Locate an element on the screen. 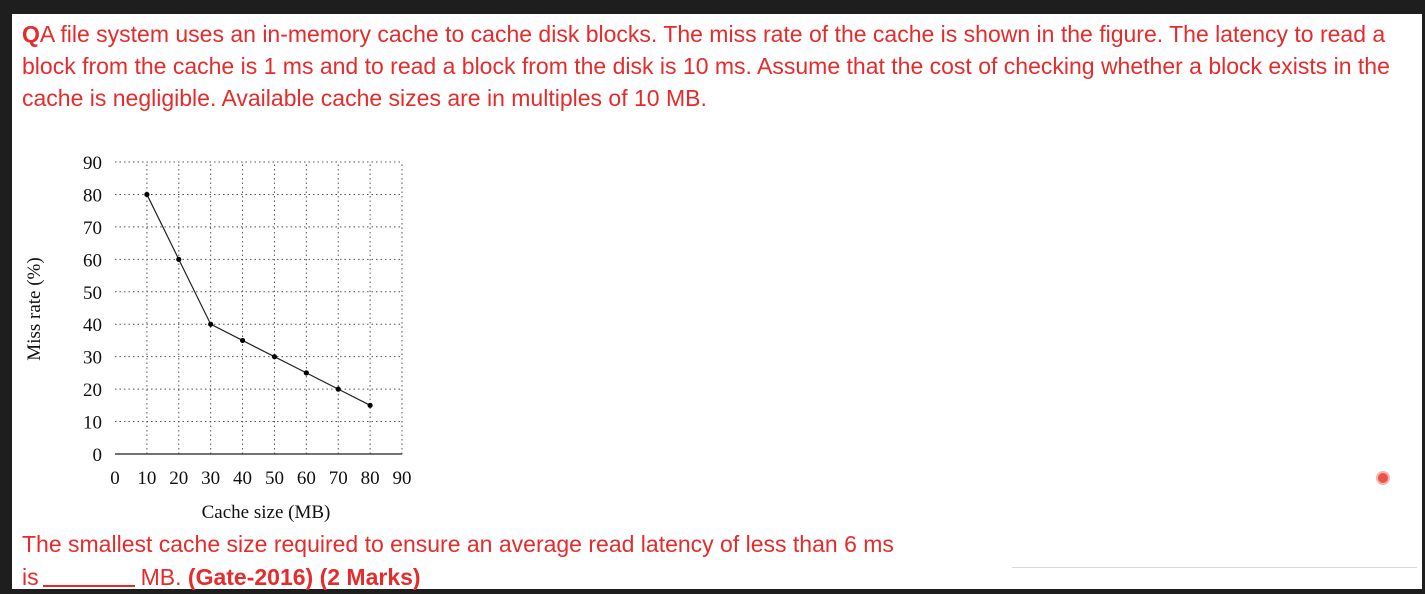 This screenshot has height=594, width=1425. y-tick-label: 80 is located at coordinates (92, 195).